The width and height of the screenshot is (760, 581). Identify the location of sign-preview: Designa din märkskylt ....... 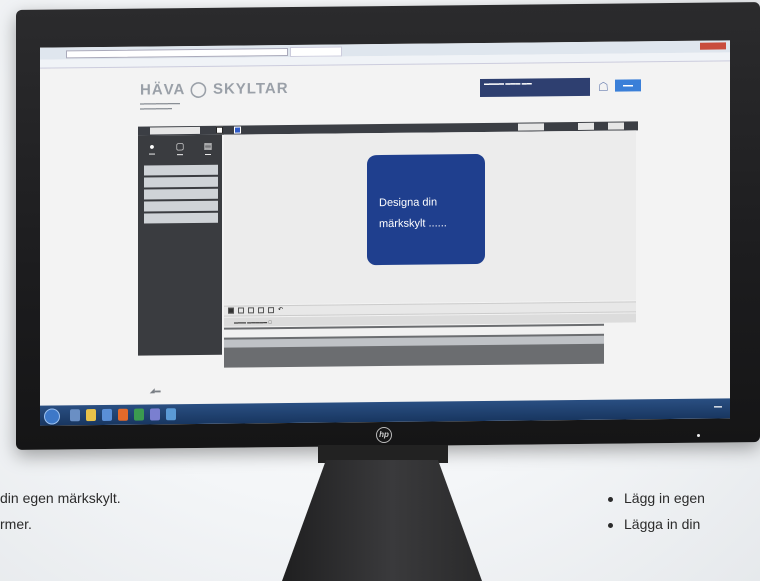
(426, 209).